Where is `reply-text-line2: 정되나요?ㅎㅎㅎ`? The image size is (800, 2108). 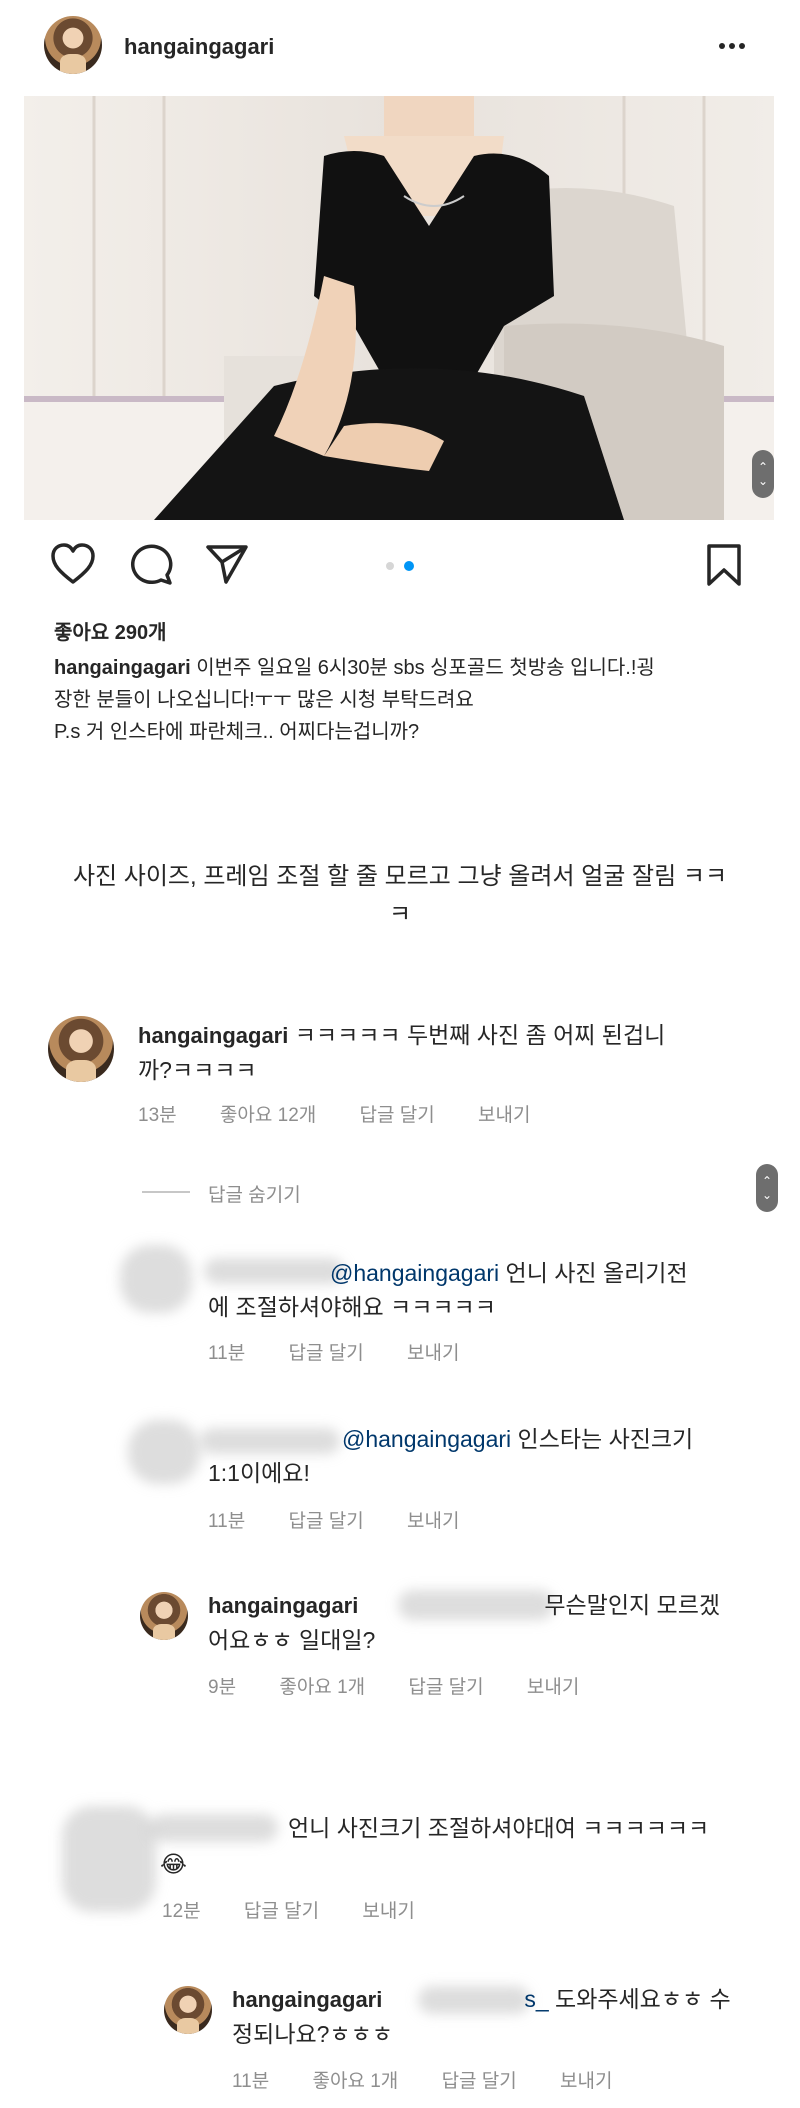 reply-text-line2: 정되나요?ㅎㅎㅎ is located at coordinates (312, 2034).